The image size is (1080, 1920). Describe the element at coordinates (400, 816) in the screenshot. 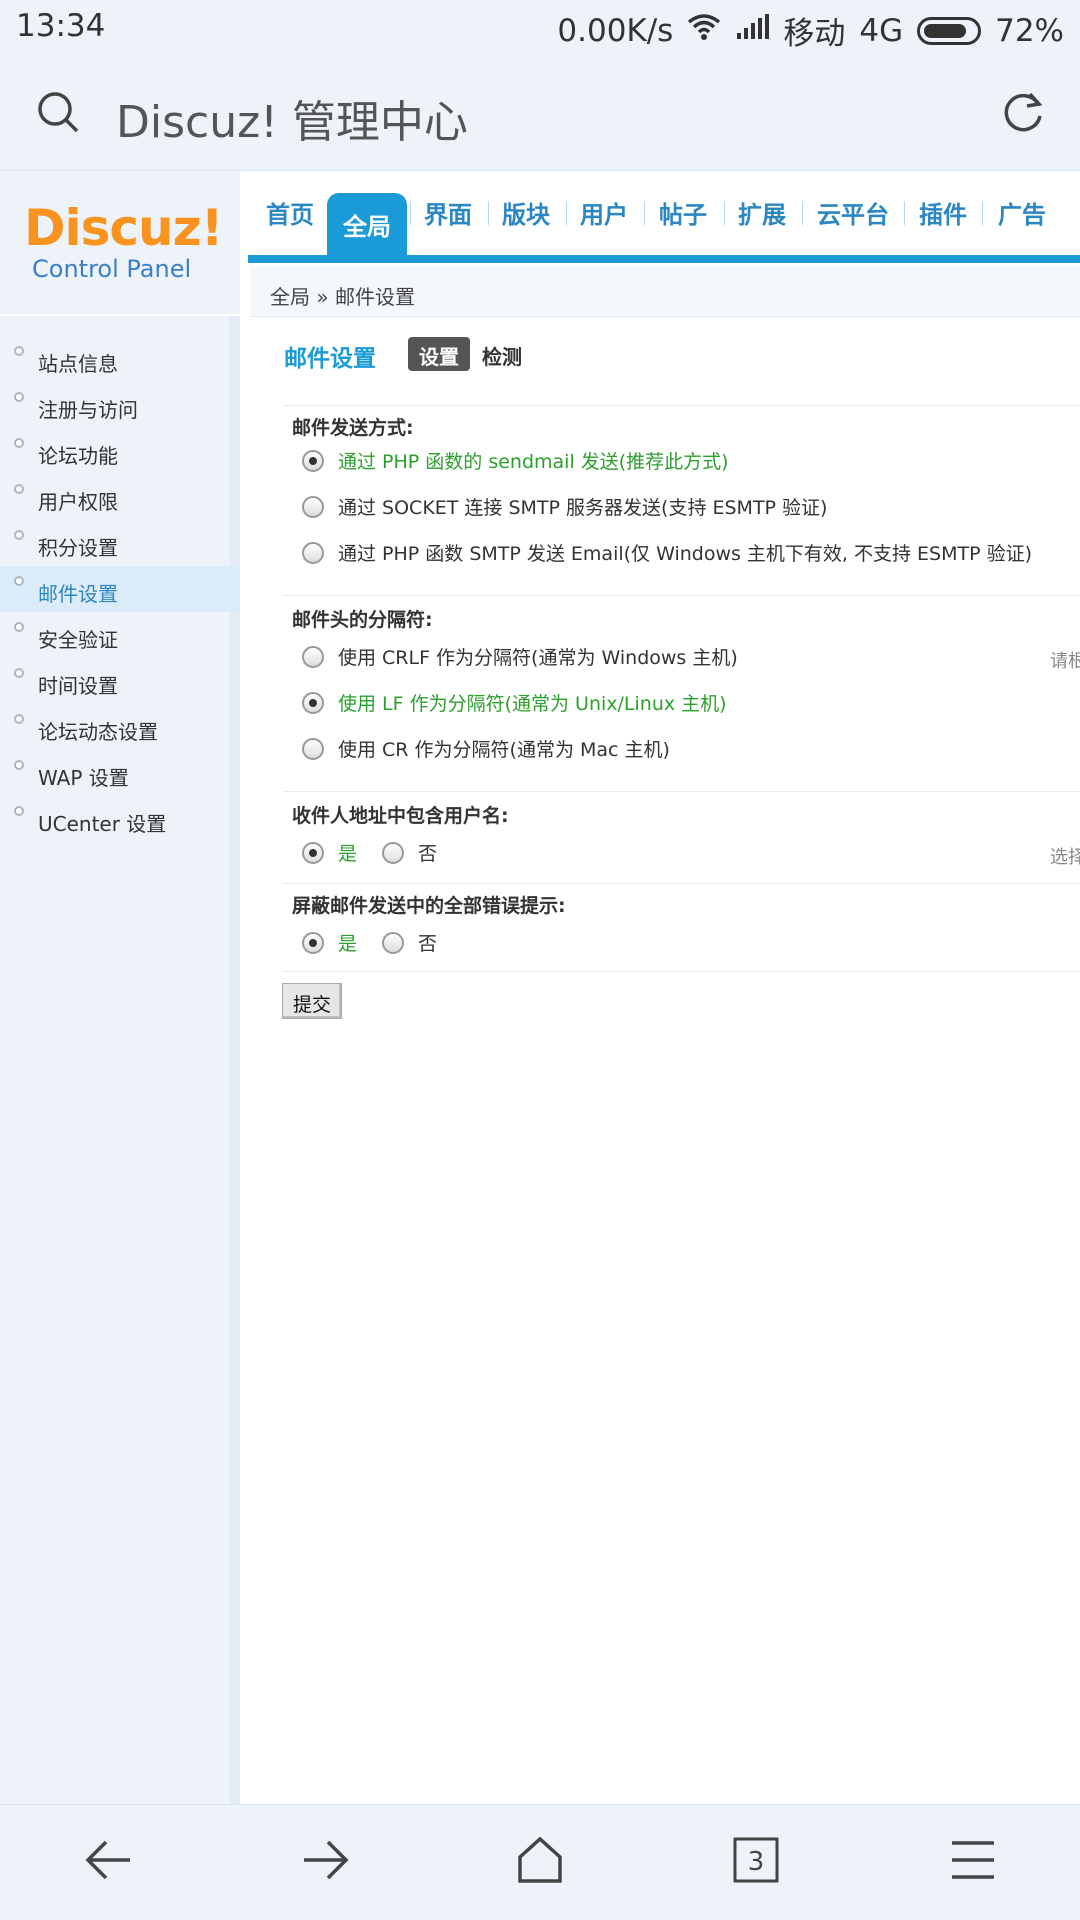

I see `section-title-include-username: 收件人地址中包含用户名:` at that location.